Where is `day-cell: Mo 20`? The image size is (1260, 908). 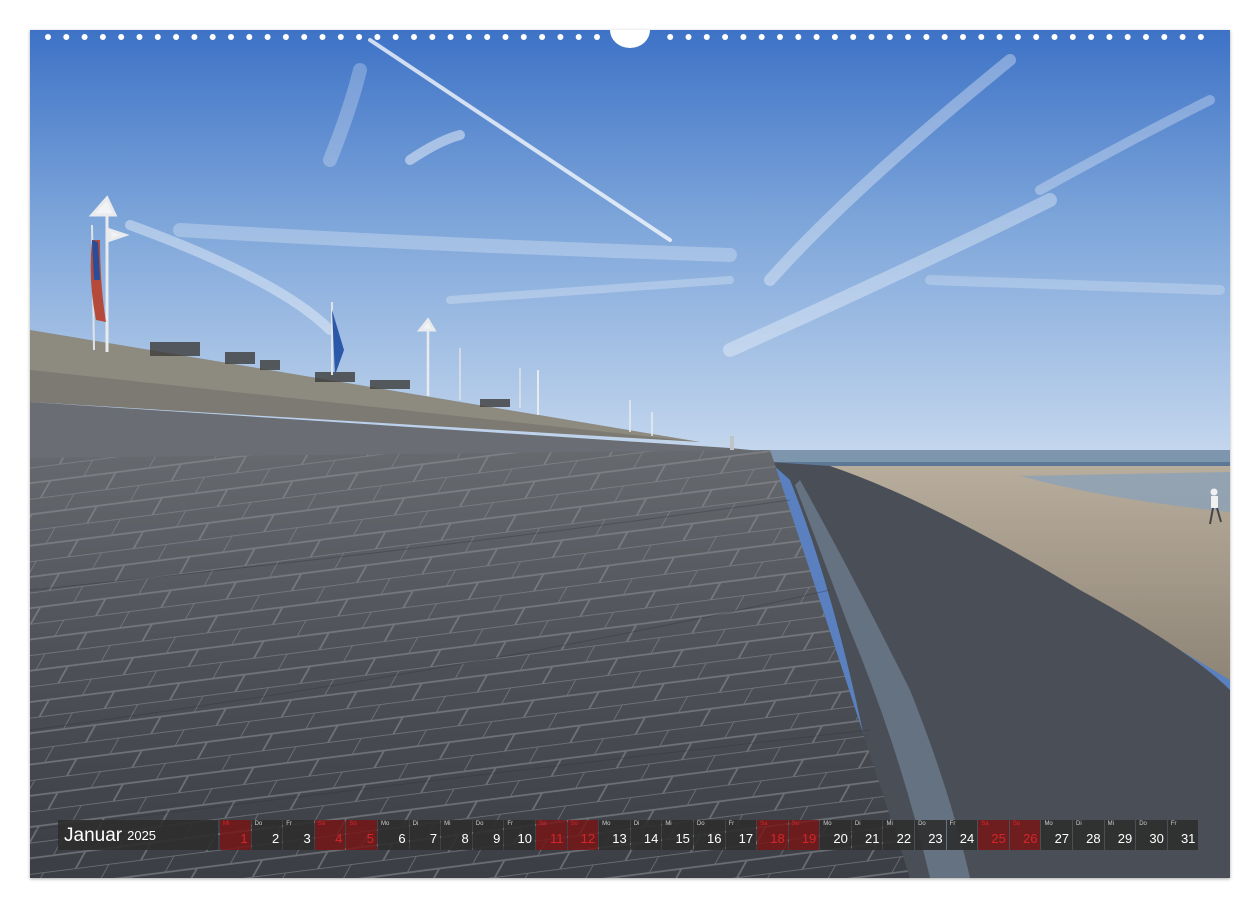
day-cell: Mo 20 is located at coordinates (835, 835).